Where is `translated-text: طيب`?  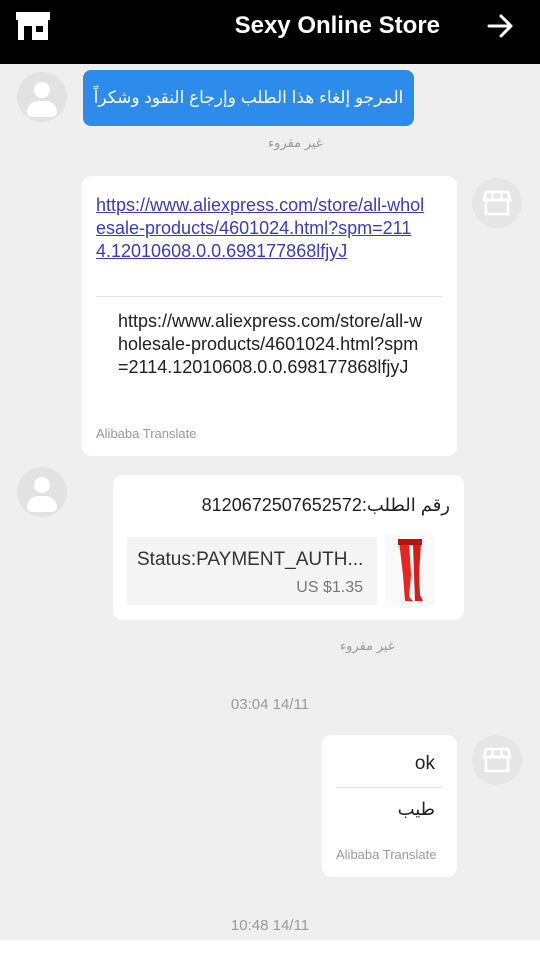
translated-text: طيب is located at coordinates (416, 809).